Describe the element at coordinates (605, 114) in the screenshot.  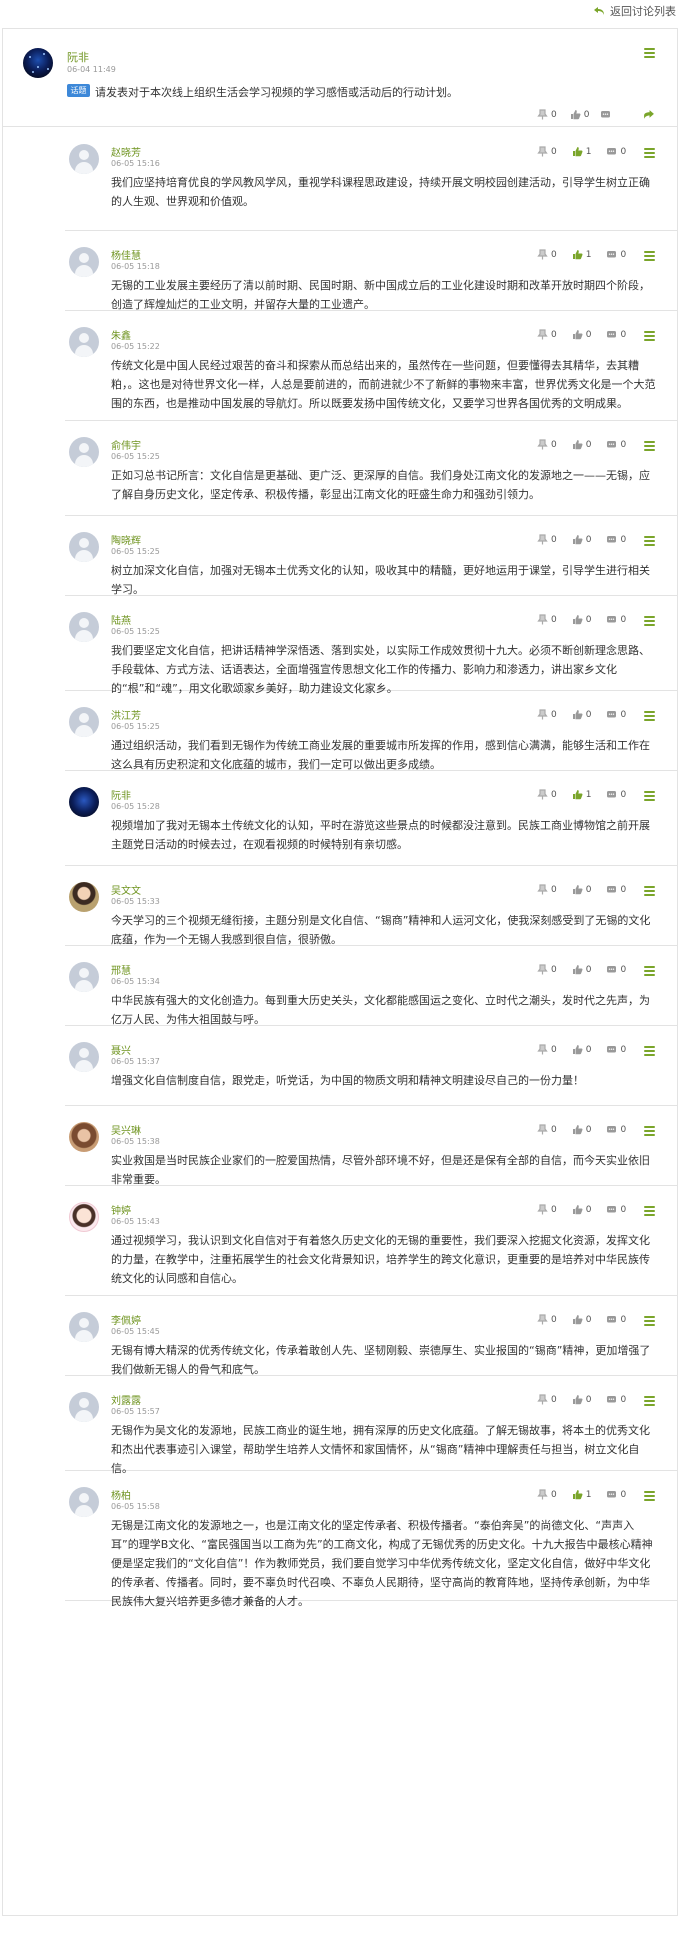
I see `comment-action` at that location.